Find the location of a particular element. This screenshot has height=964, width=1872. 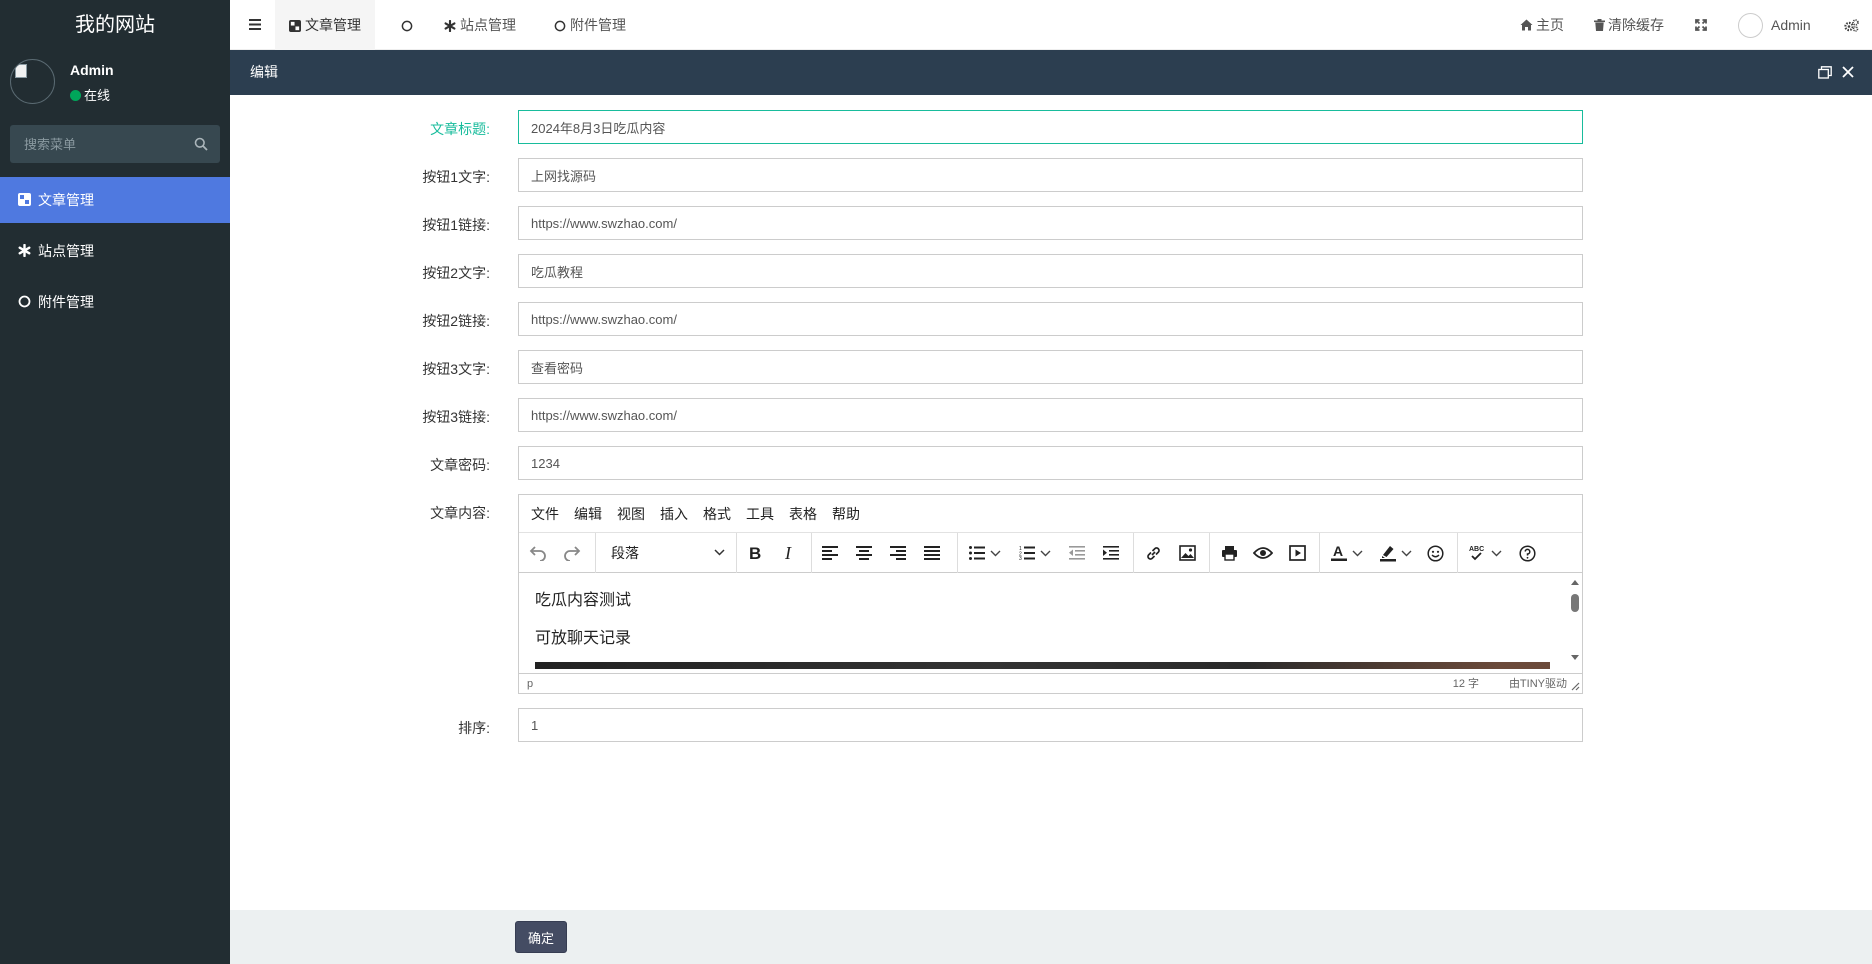

clear-cache-label: 清除缓存 is located at coordinates (1636, 25).